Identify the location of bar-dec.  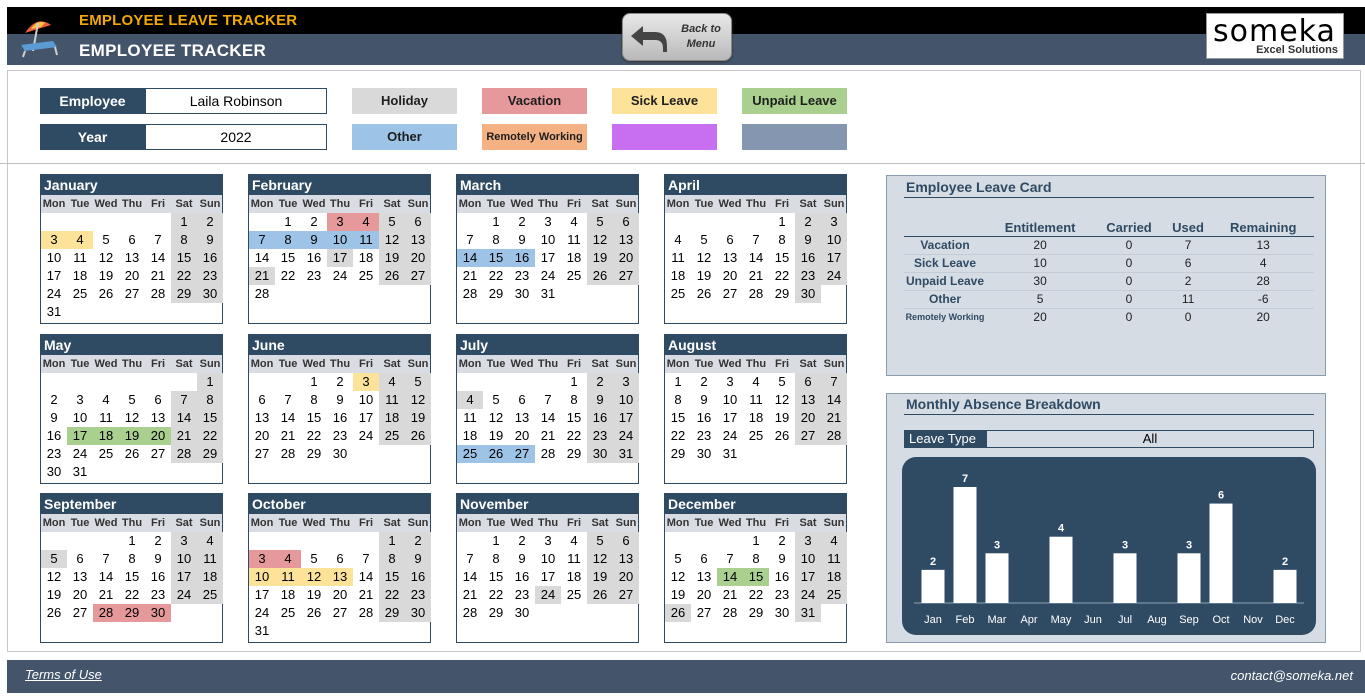
(1285, 586).